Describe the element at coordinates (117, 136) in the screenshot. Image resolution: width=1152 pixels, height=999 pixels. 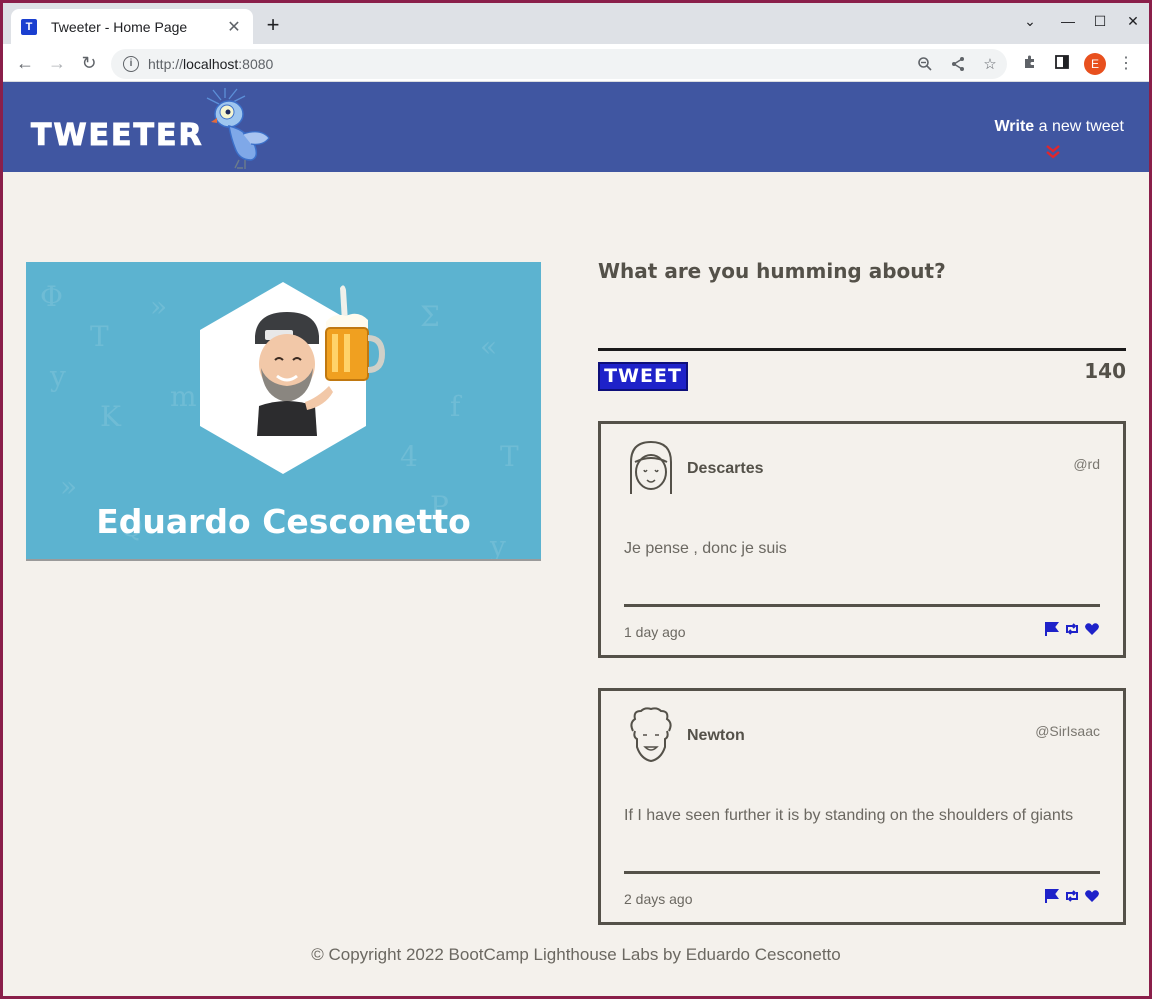
I see `site-logo: TWEETER` at that location.